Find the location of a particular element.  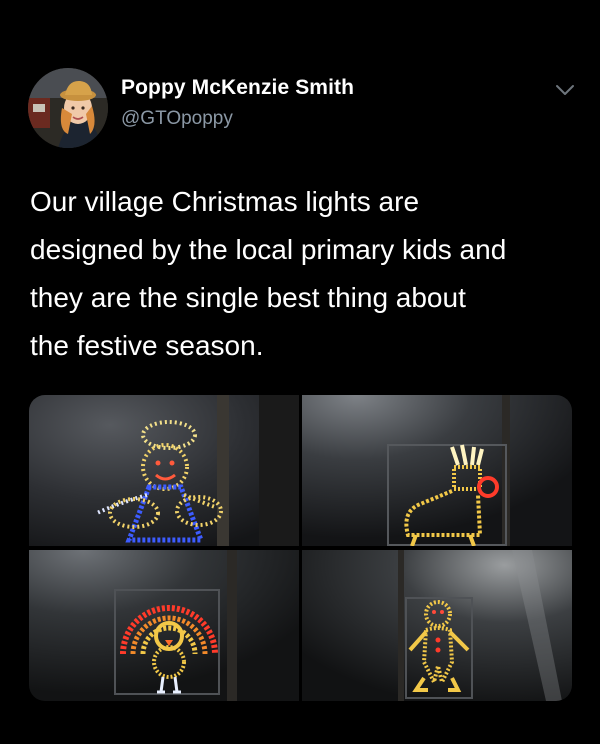

chevron-down-icon is located at coordinates (565, 90).